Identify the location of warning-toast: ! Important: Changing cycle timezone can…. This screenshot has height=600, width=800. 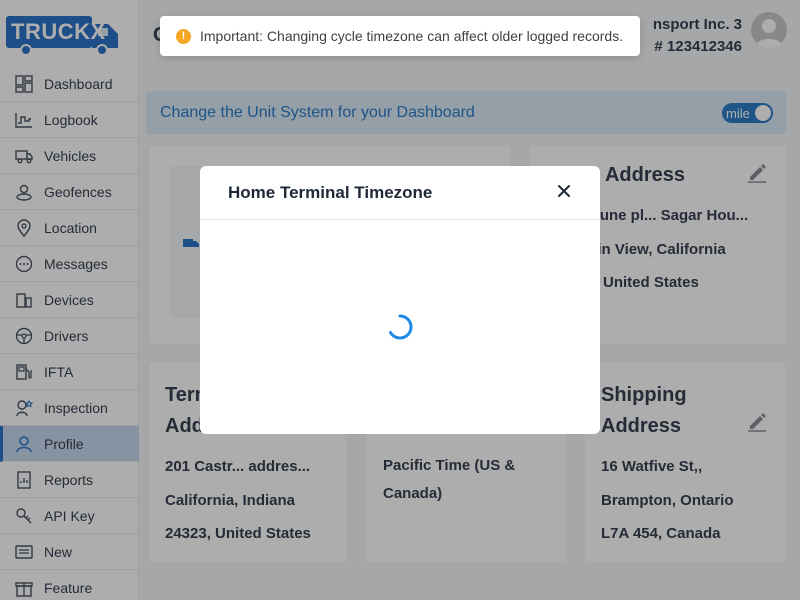
(400, 36).